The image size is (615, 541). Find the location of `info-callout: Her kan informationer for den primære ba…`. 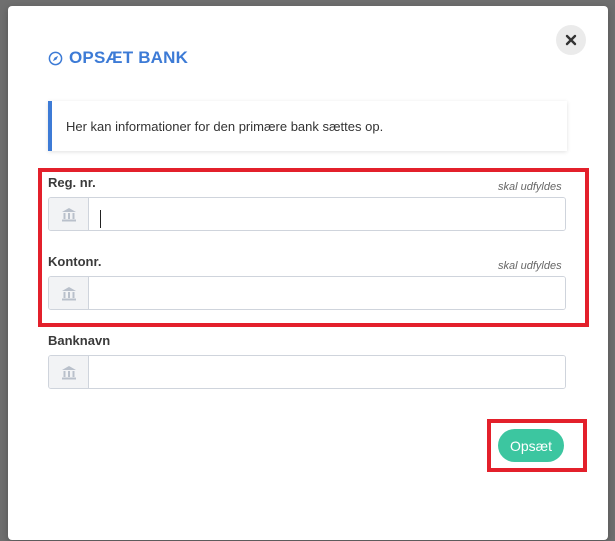

info-callout: Her kan informationer for den primære ba… is located at coordinates (307, 126).